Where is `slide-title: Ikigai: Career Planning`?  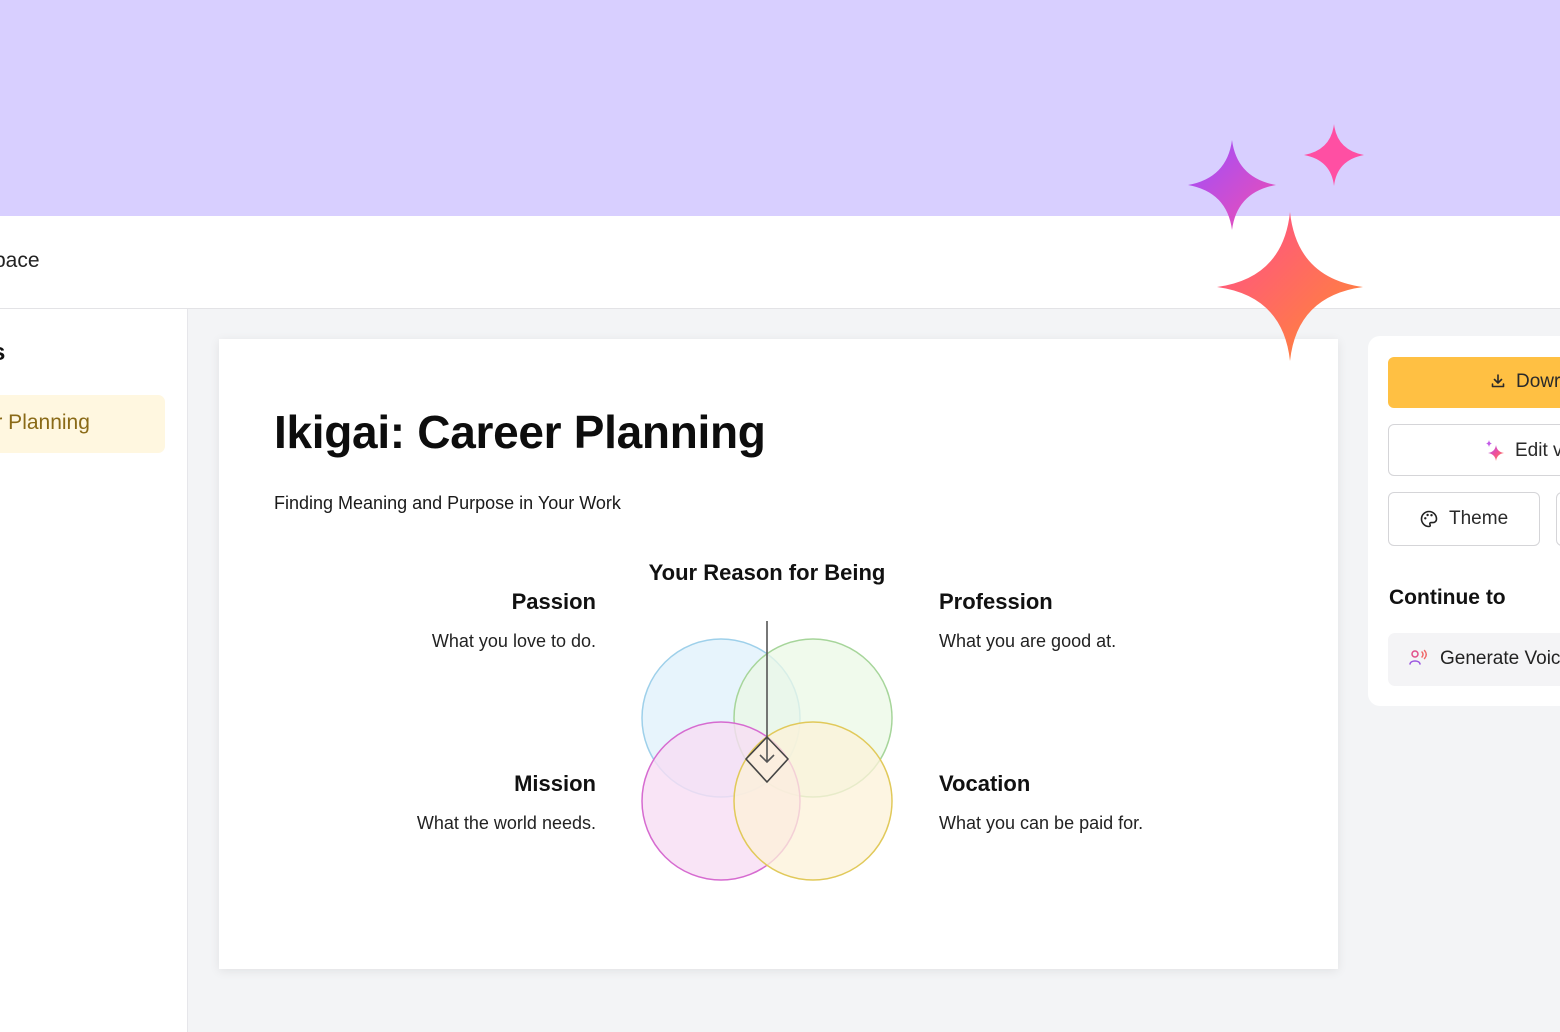
slide-title: Ikigai: Career Planning is located at coordinates (520, 432).